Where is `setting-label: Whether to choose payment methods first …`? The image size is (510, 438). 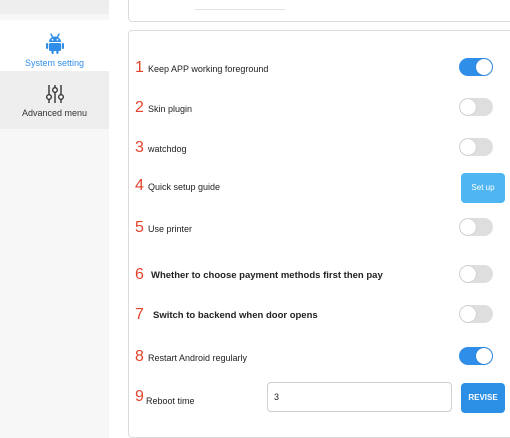 setting-label: Whether to choose payment methods first … is located at coordinates (267, 275).